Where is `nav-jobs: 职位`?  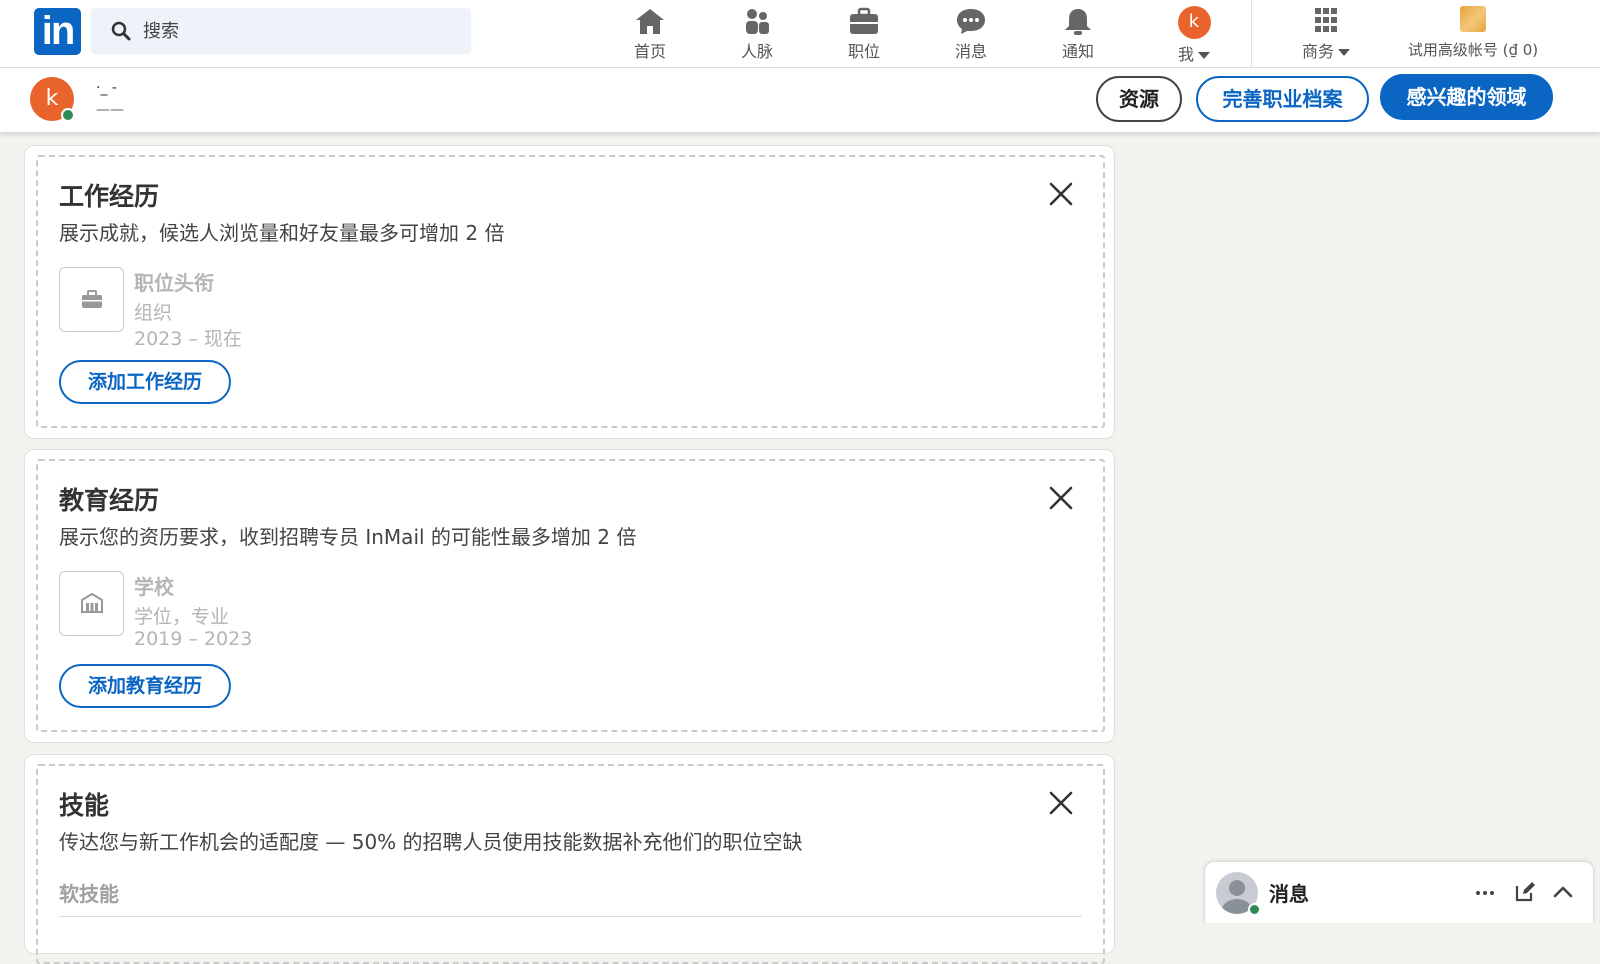
nav-jobs: 职位 is located at coordinates (864, 33).